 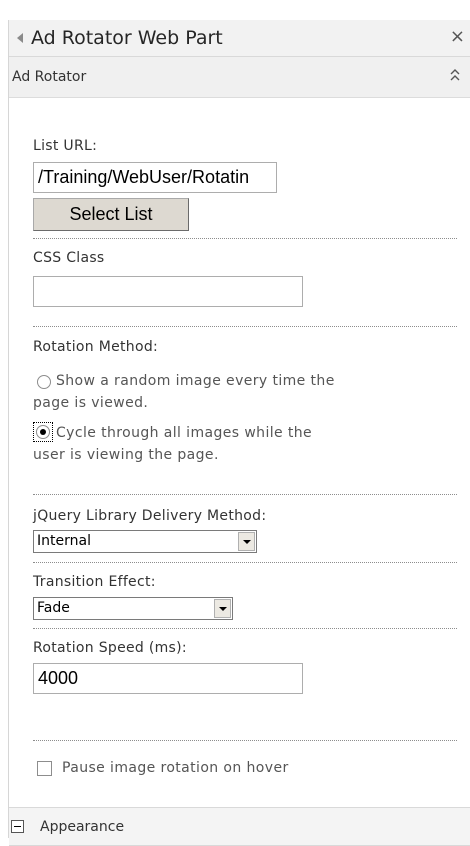 I want to click on tool-pane-title: Ad Rotator Web Part, so click(x=127, y=38).